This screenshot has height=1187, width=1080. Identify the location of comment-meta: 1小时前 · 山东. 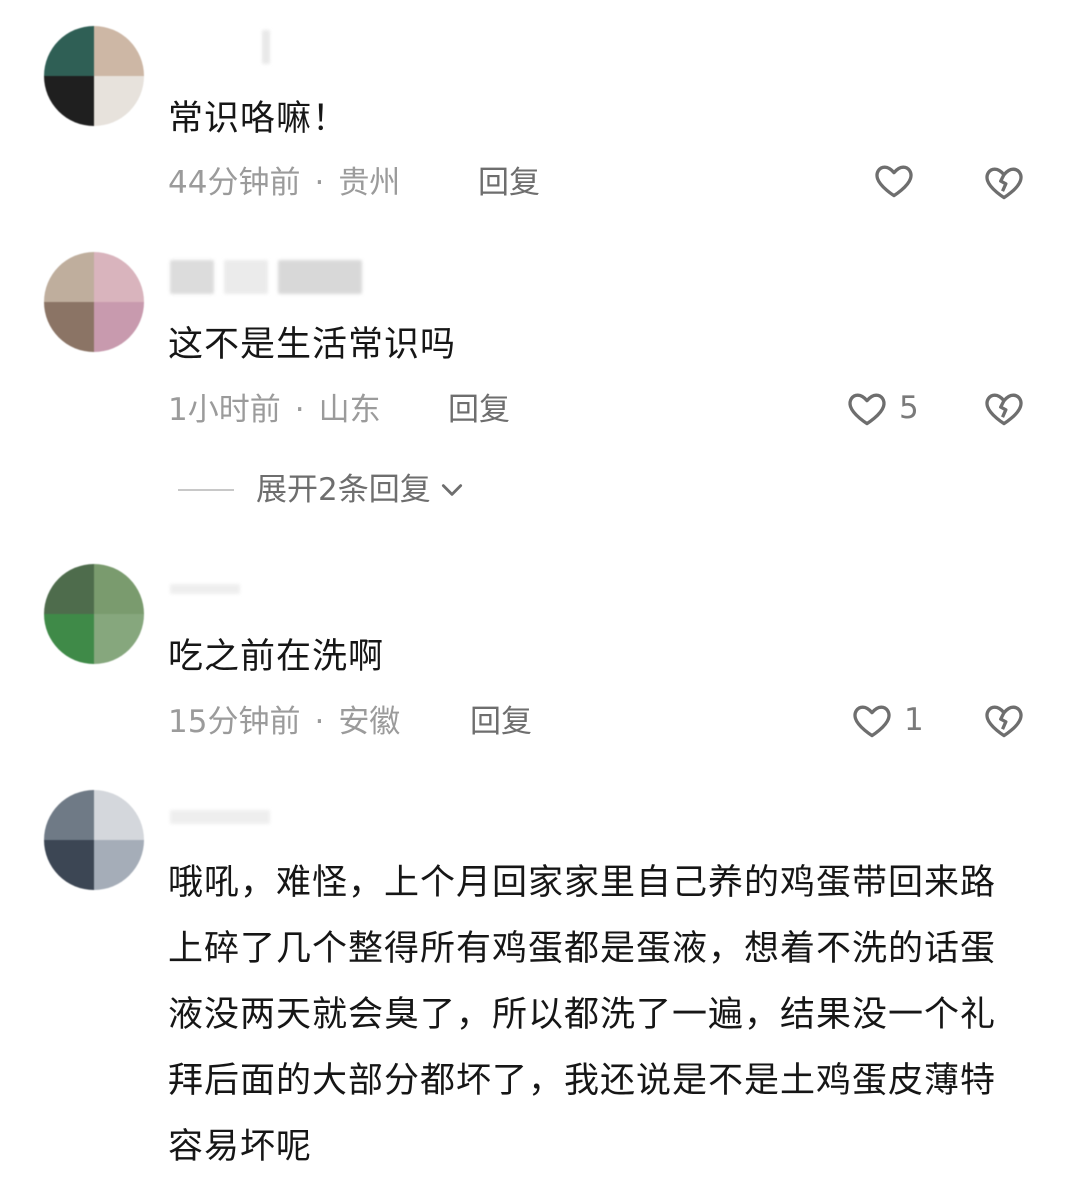
(274, 410).